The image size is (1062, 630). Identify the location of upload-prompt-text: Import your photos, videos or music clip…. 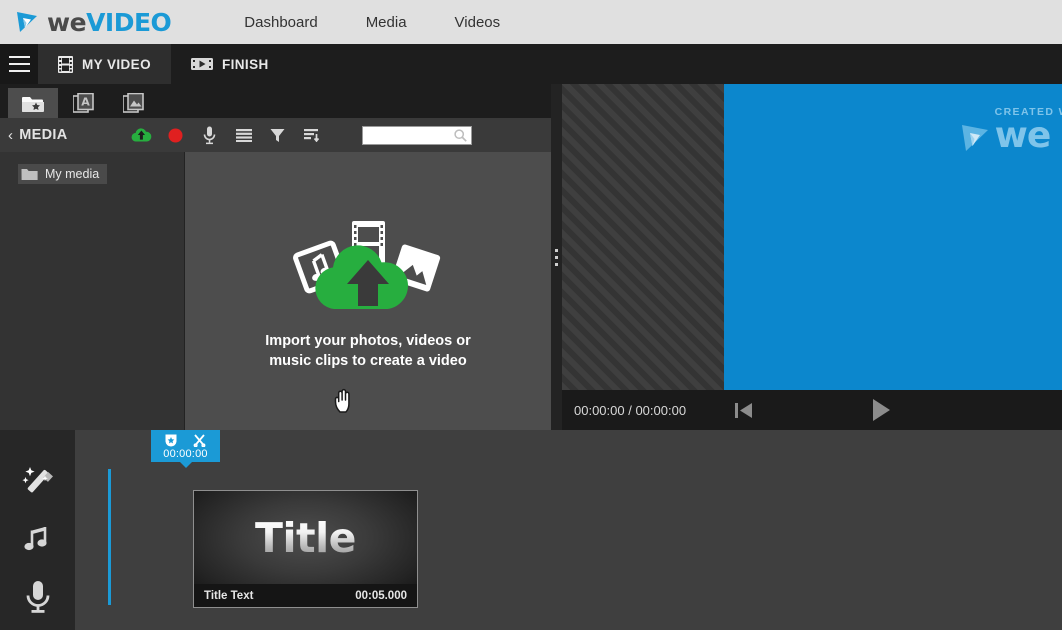
(367, 351).